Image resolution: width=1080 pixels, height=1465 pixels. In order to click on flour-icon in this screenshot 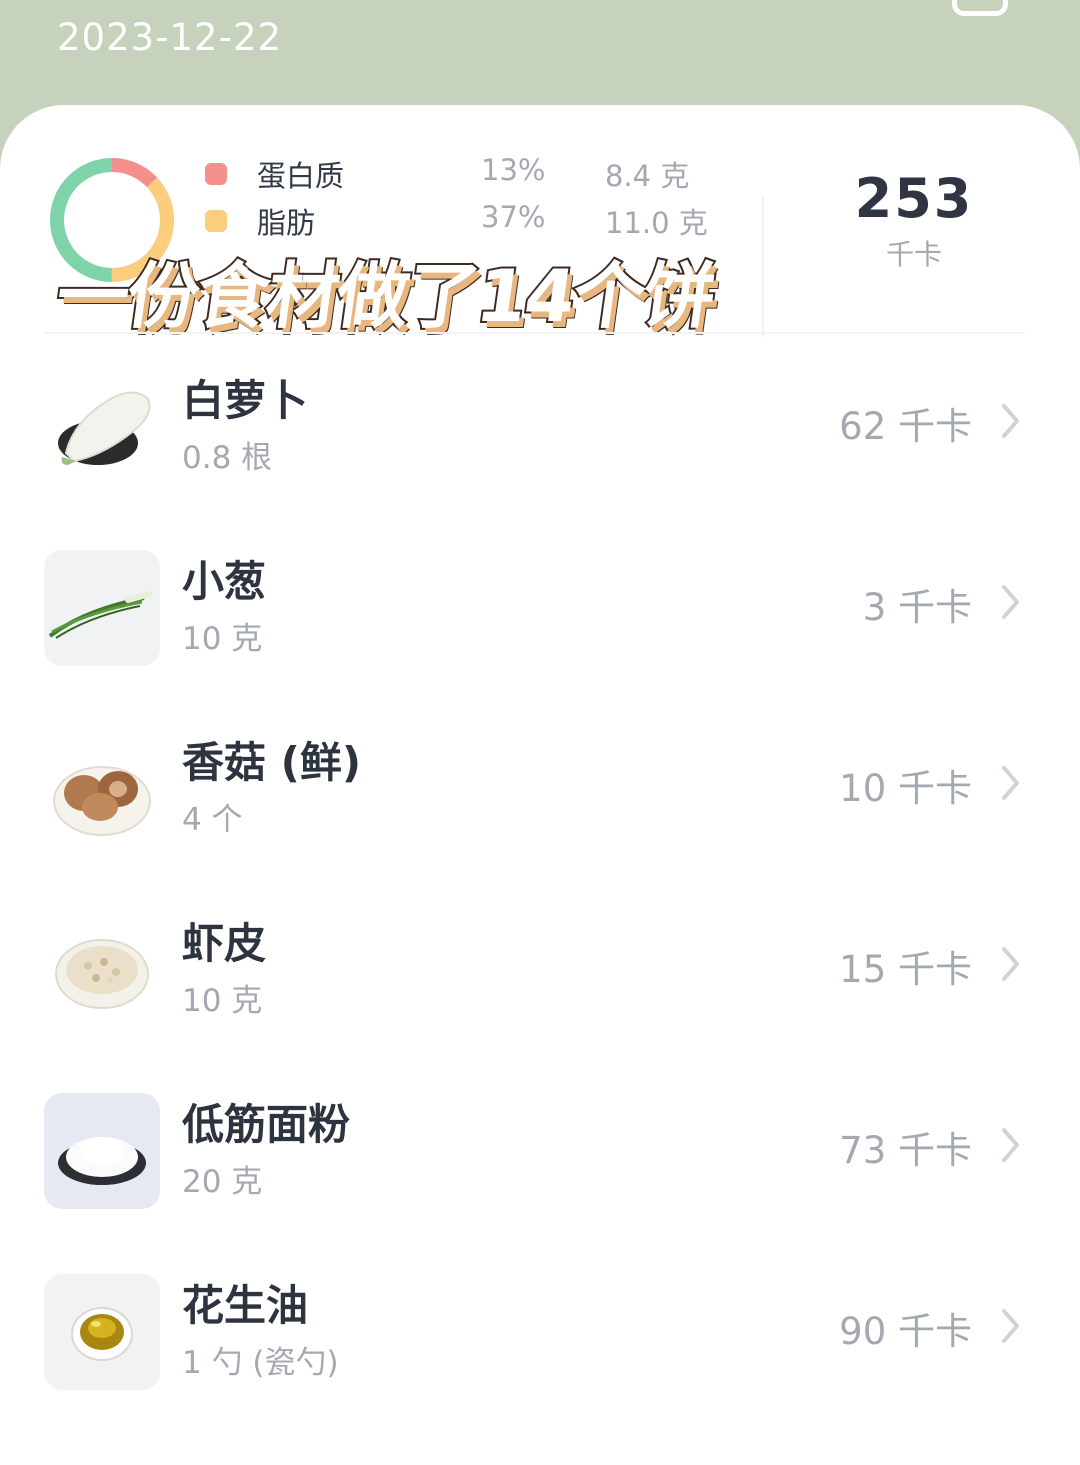, I will do `click(102, 1151)`.